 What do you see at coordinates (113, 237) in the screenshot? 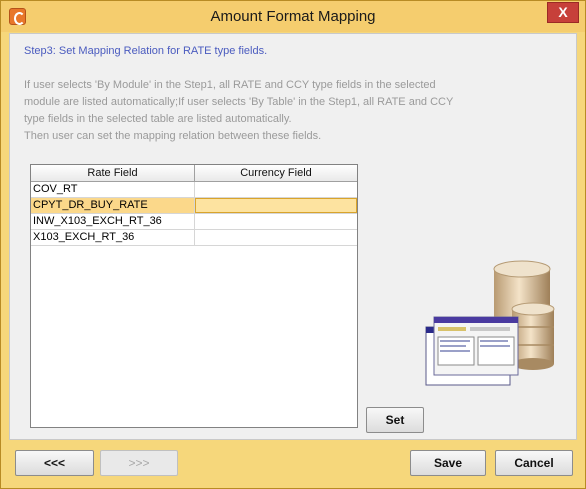
I see `rate-field-cell: X103_EXCH_RT_36` at bounding box center [113, 237].